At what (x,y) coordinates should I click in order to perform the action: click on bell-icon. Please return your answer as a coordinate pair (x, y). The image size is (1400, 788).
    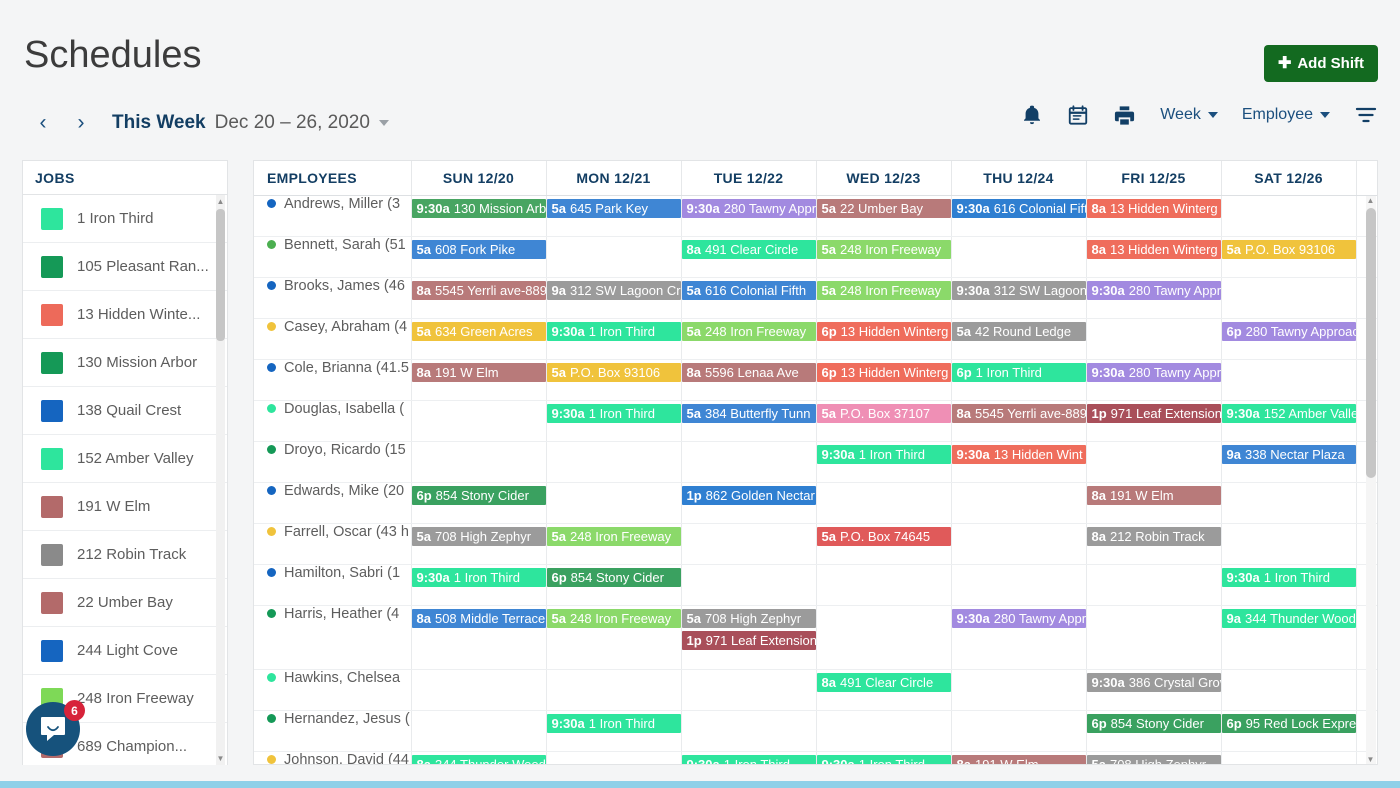
    Looking at the image, I should click on (1032, 115).